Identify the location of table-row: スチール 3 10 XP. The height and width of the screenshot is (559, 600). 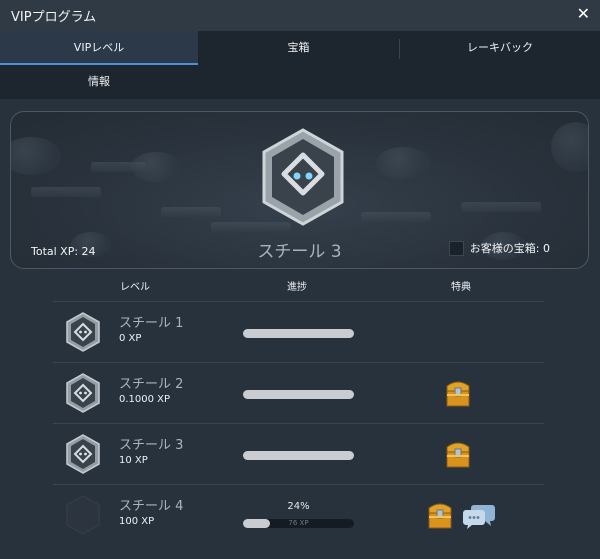
(298, 454).